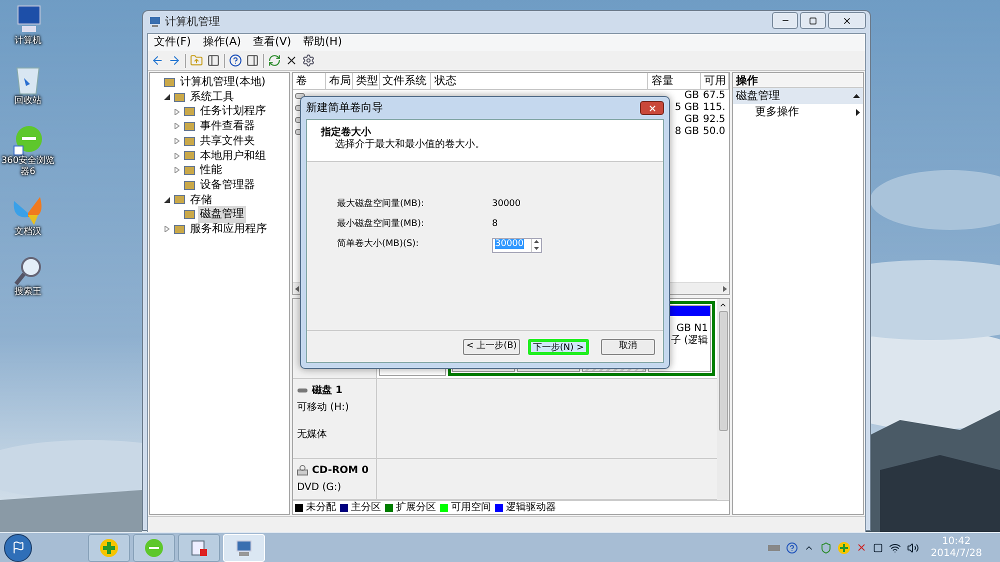 The height and width of the screenshot is (562, 1000). I want to click on tree-item: 系统工具, so click(212, 97).